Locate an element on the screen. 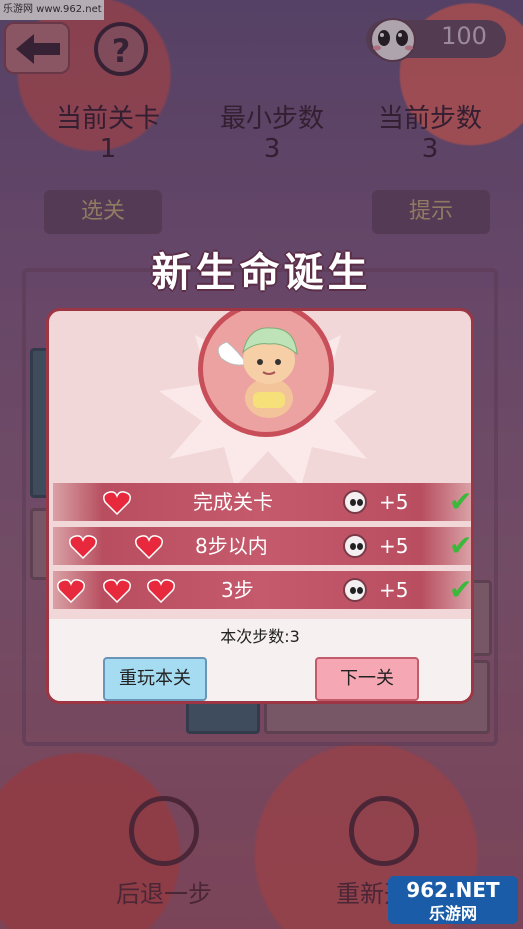  baby-avatar is located at coordinates (266, 374).